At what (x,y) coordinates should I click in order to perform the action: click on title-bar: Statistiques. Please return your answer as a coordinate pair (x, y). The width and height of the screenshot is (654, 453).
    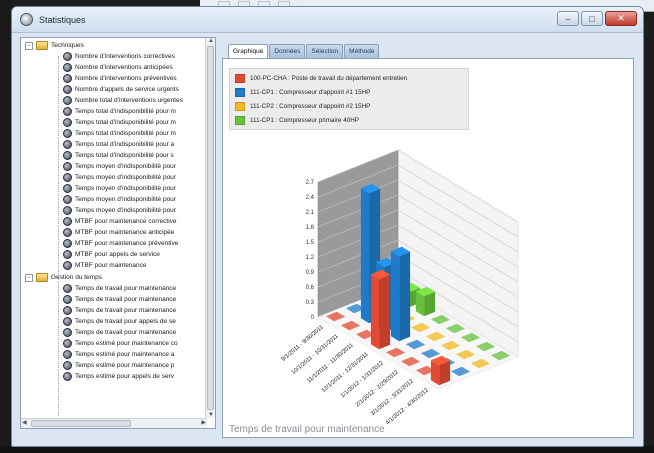
    Looking at the image, I should click on (327, 20).